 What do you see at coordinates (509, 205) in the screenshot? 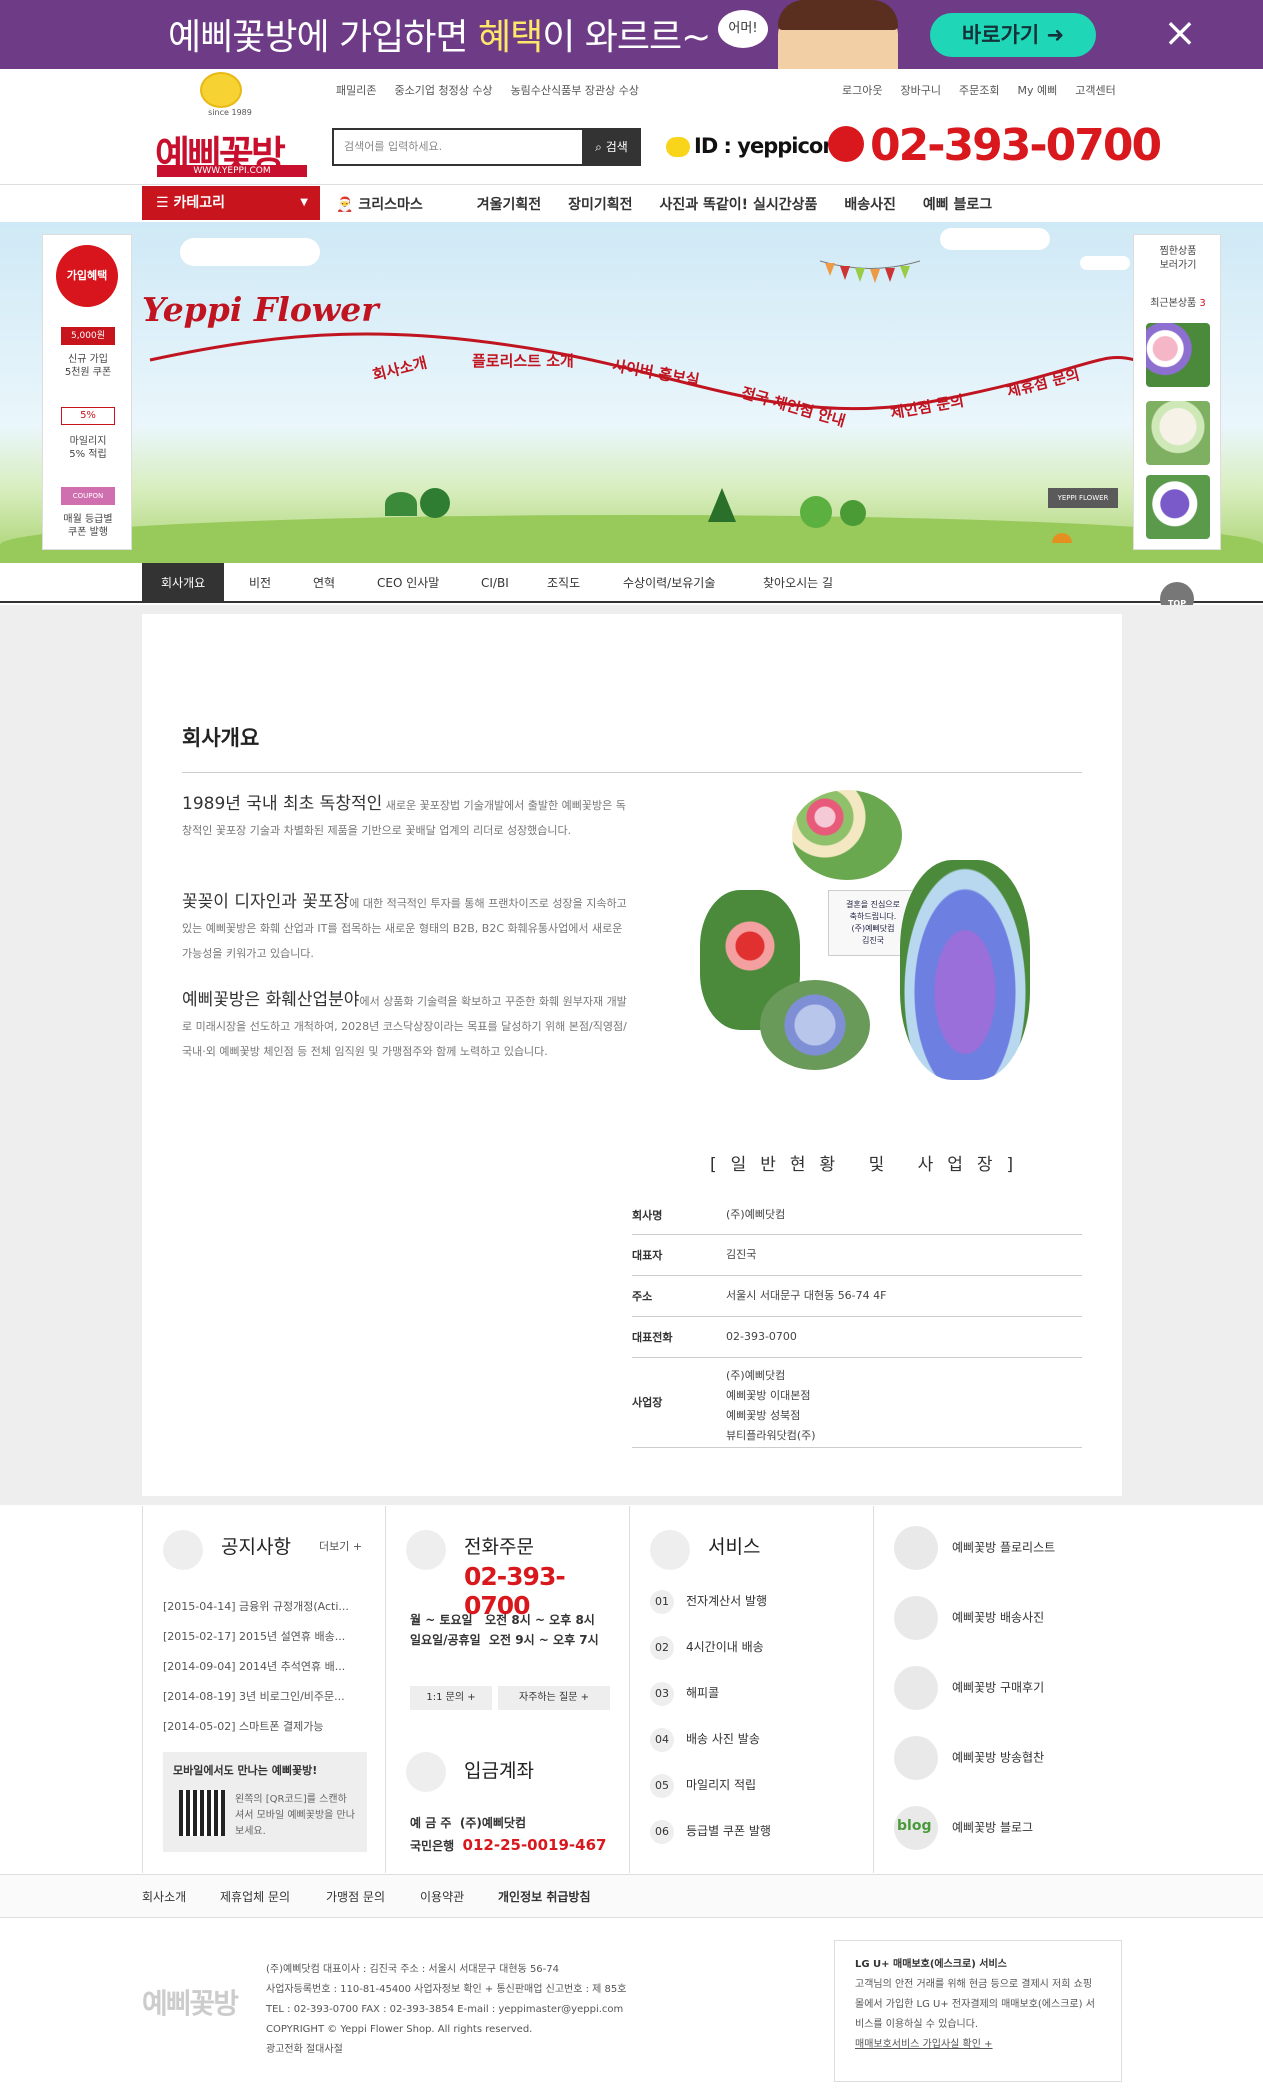
I see `nav-winter: 겨울기획전` at bounding box center [509, 205].